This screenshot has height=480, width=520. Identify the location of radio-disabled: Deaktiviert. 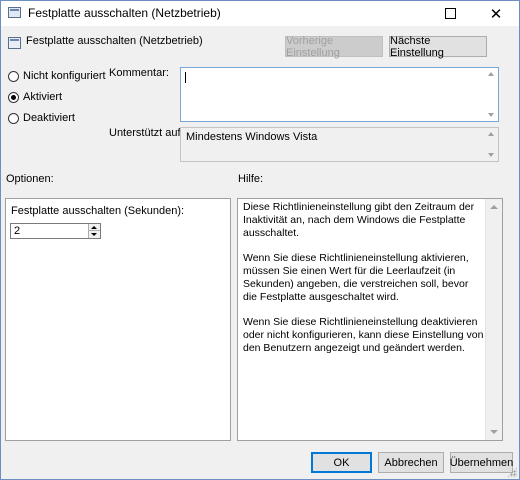
(41, 118).